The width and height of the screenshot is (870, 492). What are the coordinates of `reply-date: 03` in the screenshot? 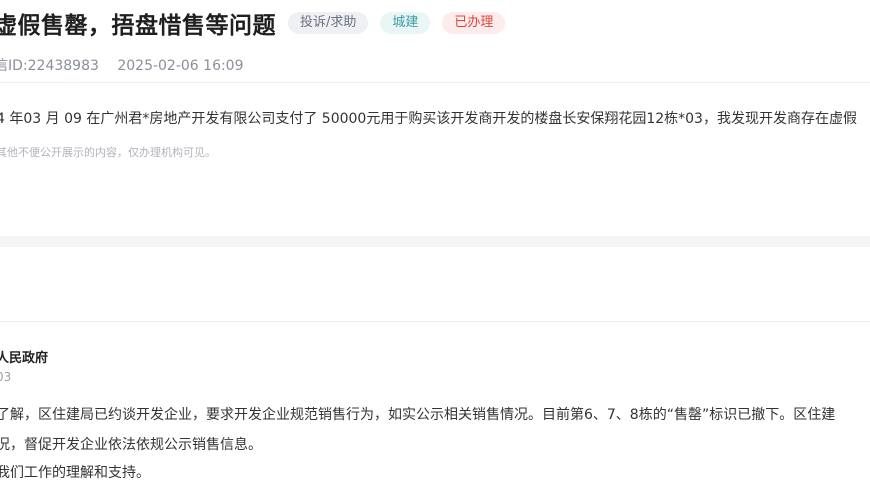 It's located at (6, 377).